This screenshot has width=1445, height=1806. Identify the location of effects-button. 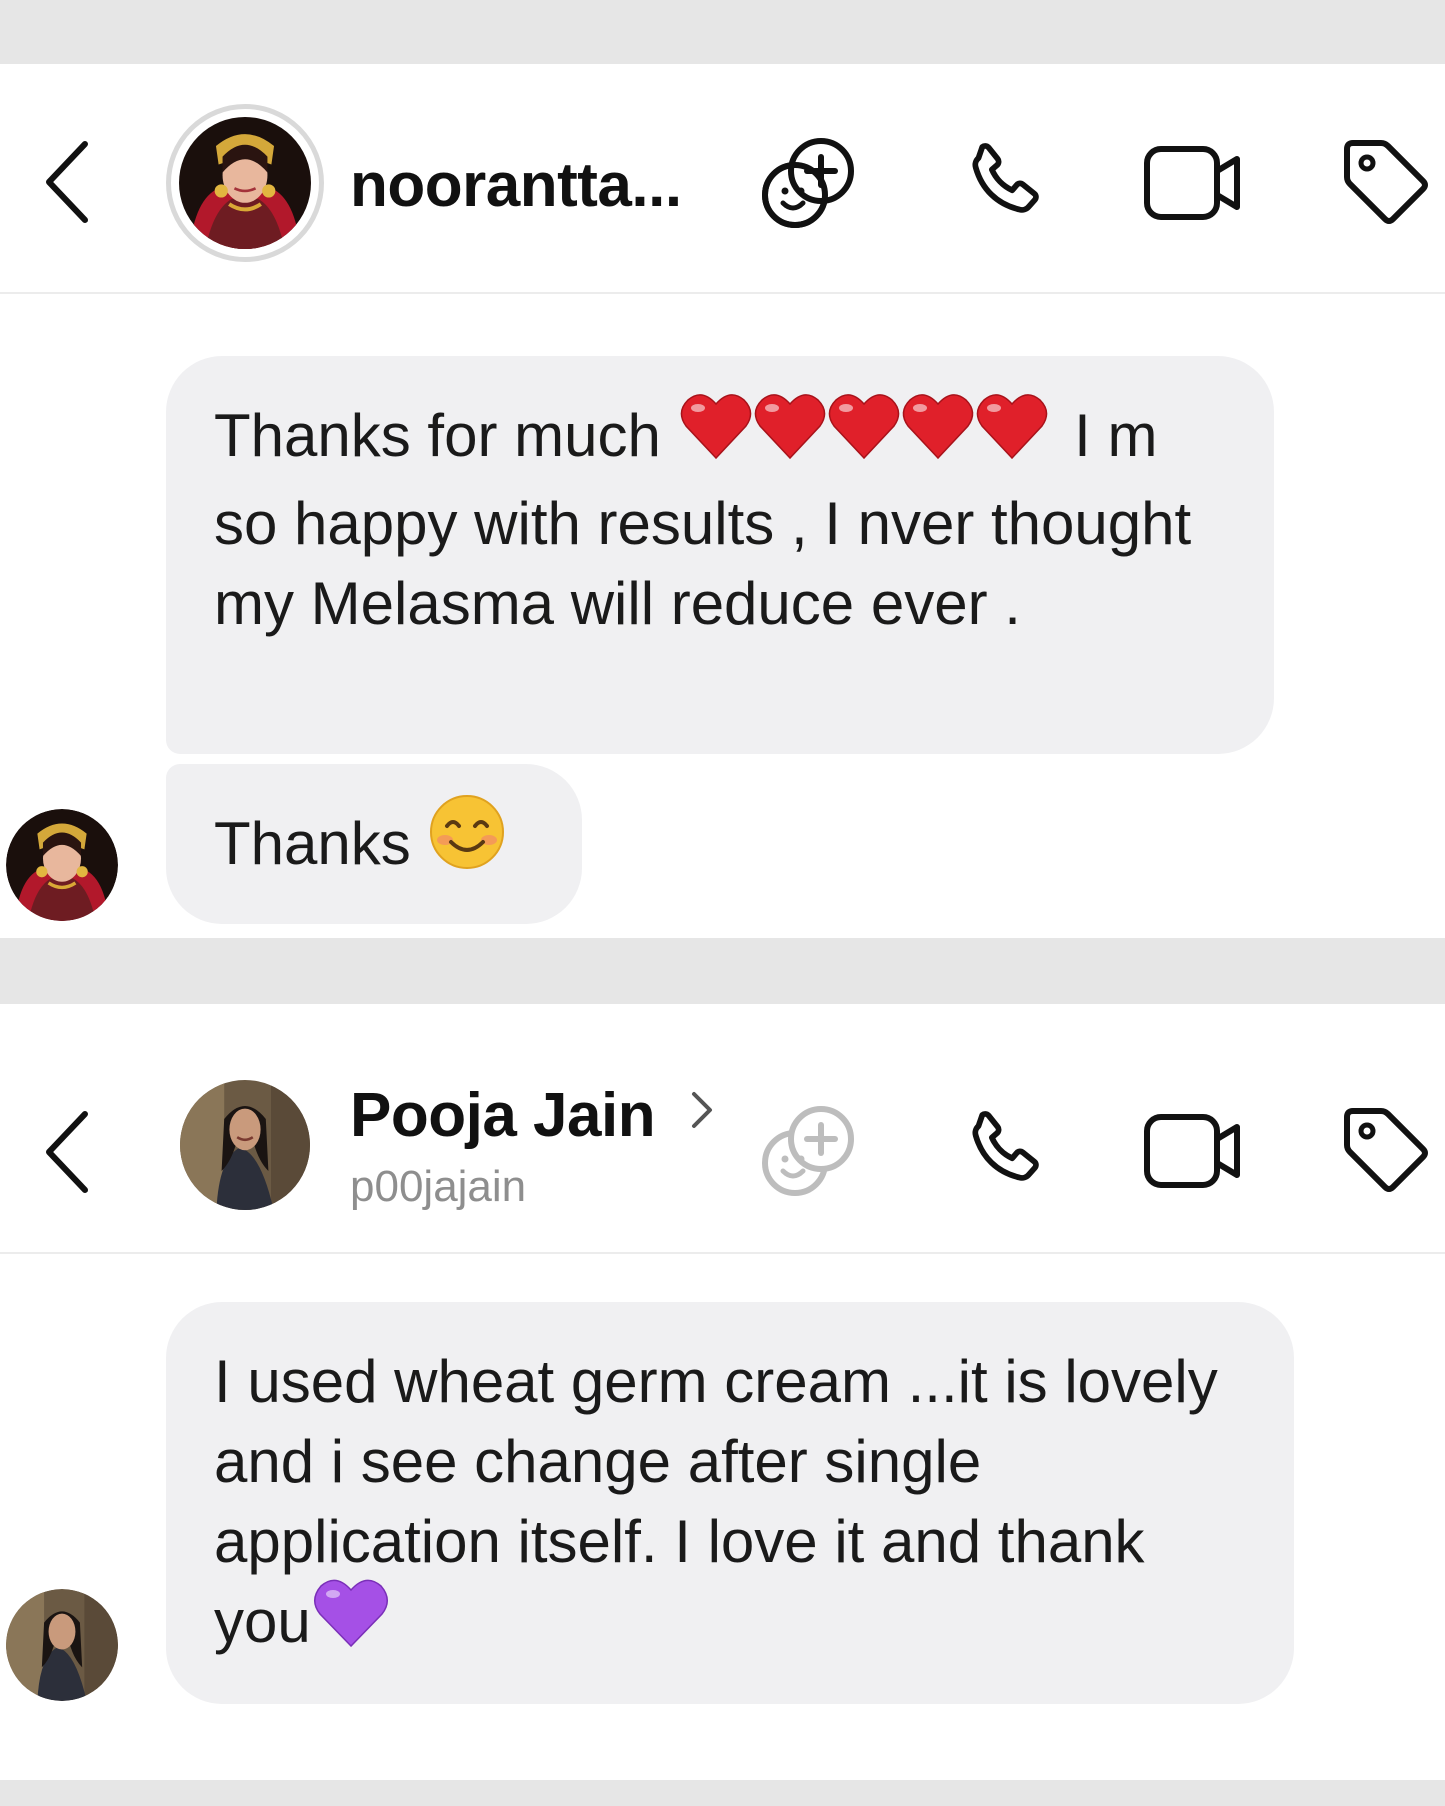
(807, 183).